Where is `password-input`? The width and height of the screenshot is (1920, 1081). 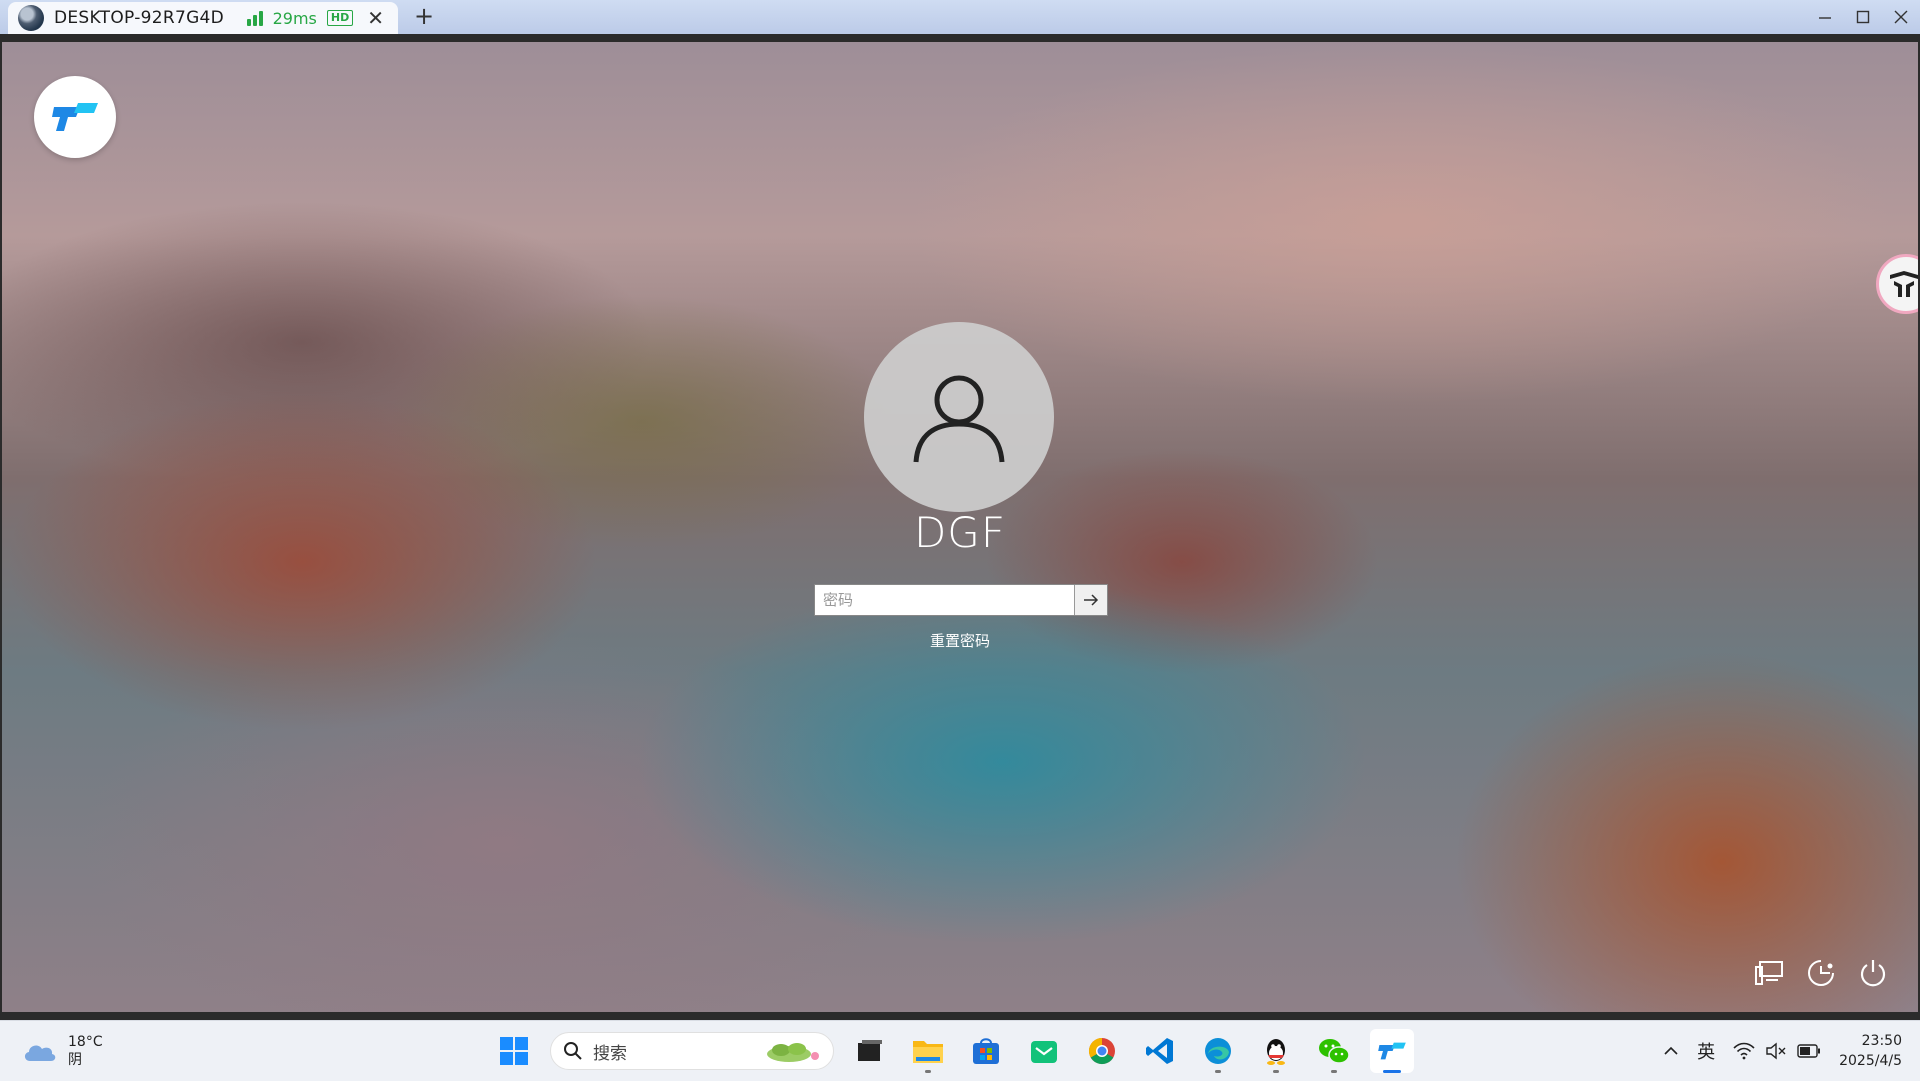
password-input is located at coordinates (944, 600).